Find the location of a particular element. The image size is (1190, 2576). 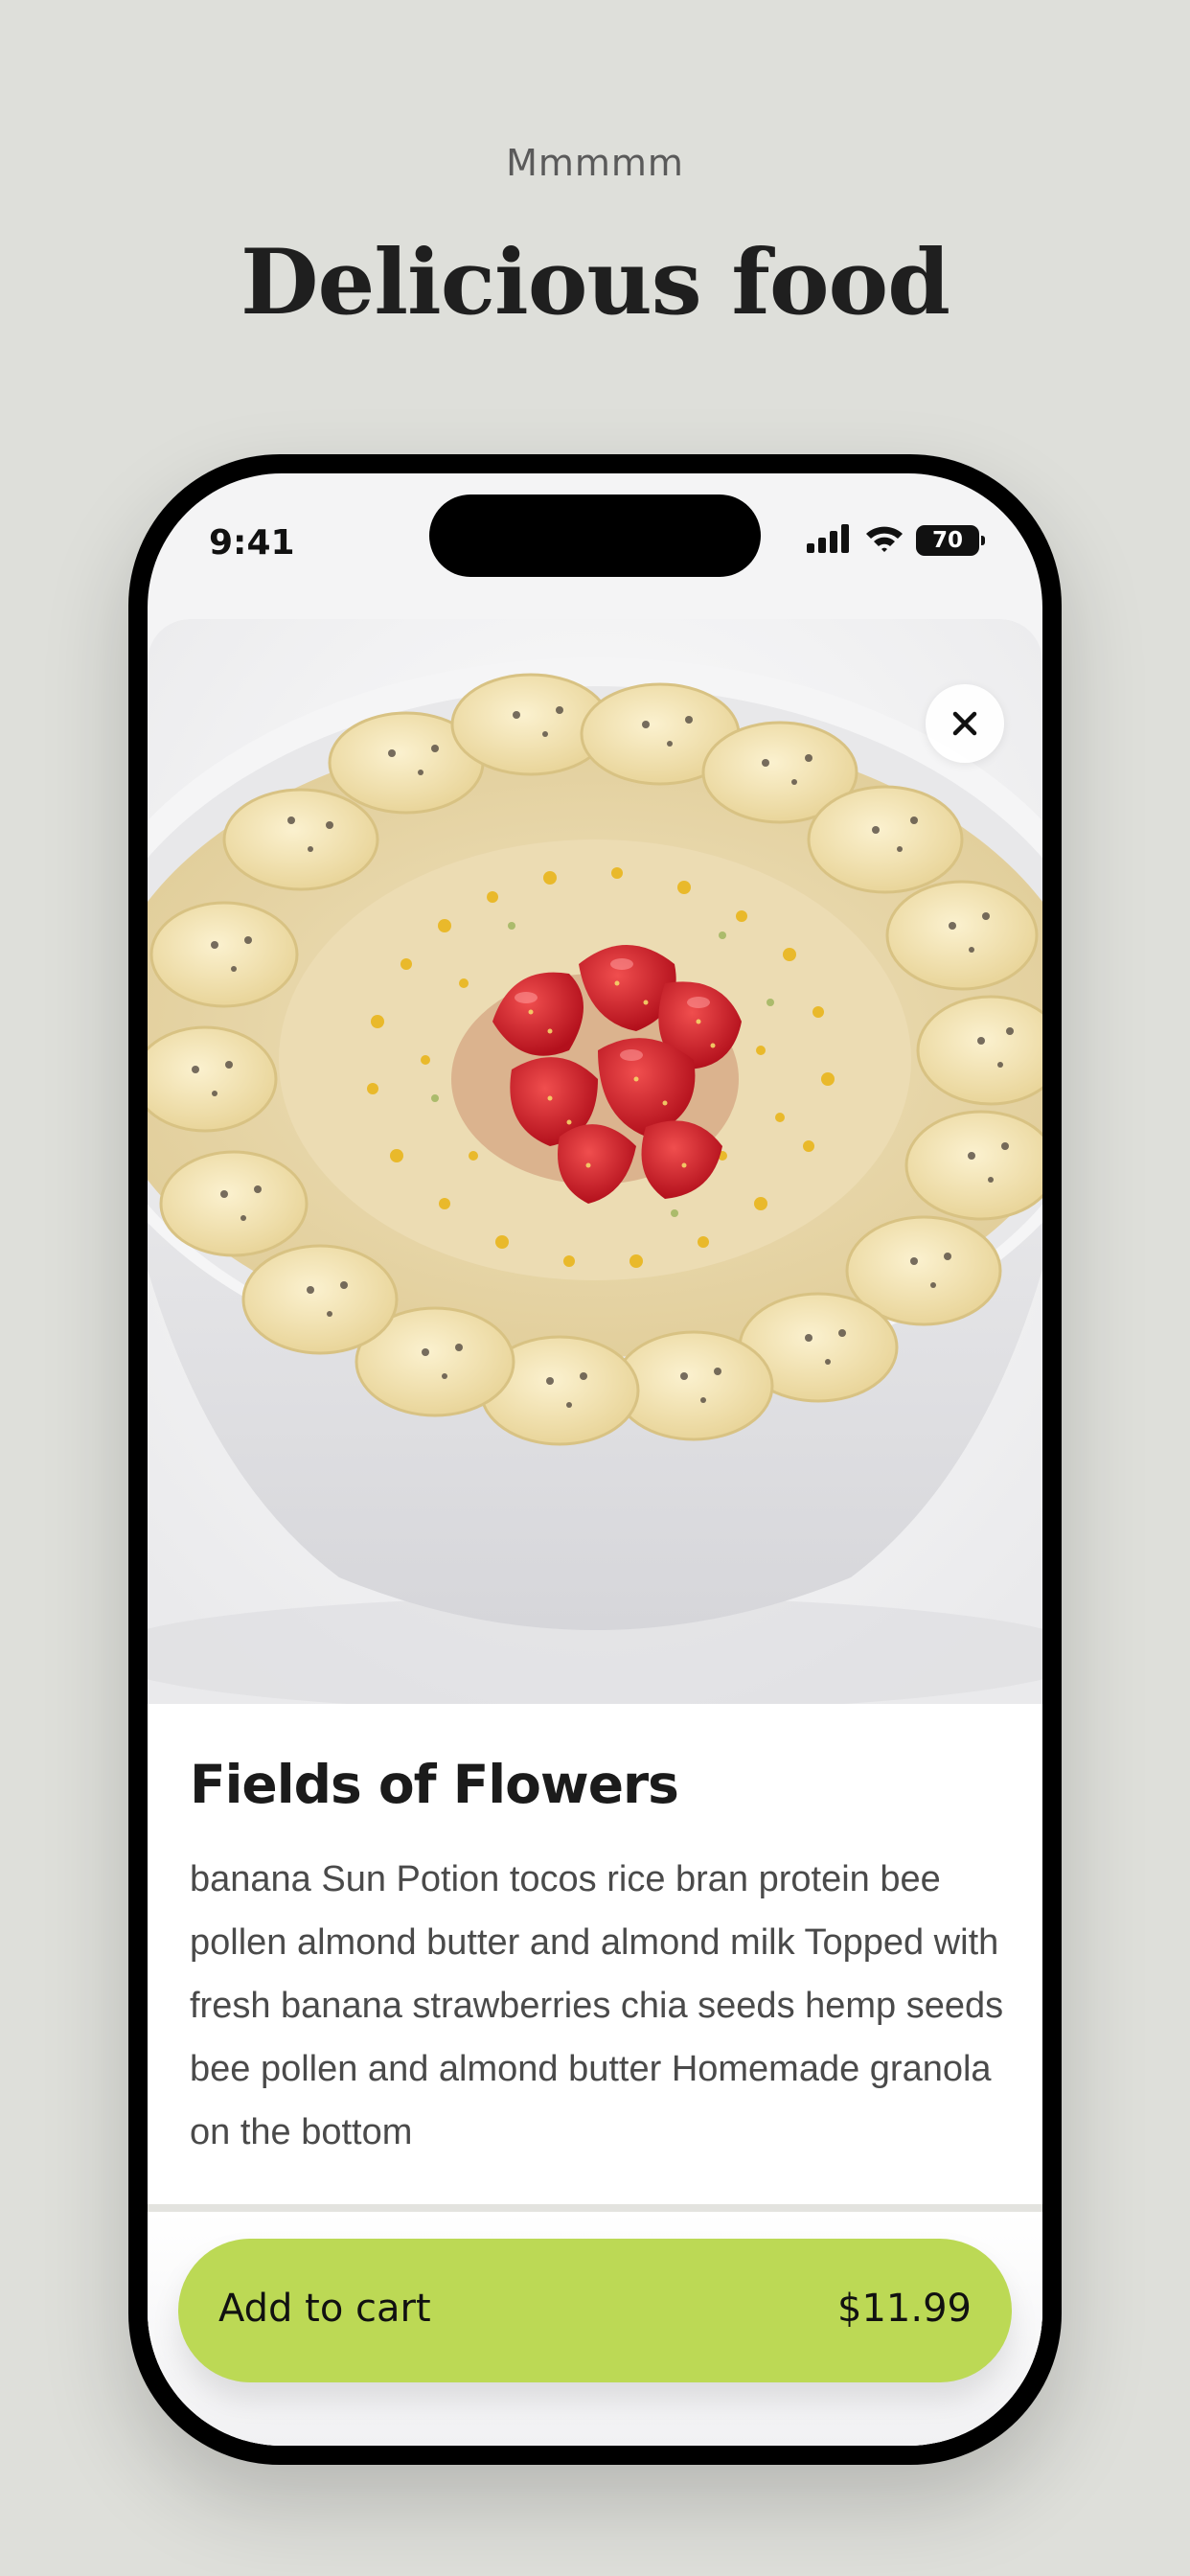

status-icons: 70 is located at coordinates (896, 540).